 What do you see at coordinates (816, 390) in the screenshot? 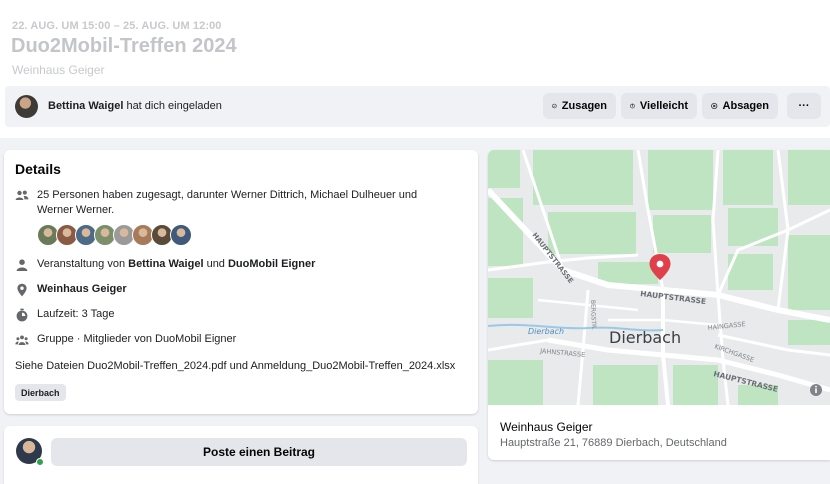
I see `map-info-icon` at bounding box center [816, 390].